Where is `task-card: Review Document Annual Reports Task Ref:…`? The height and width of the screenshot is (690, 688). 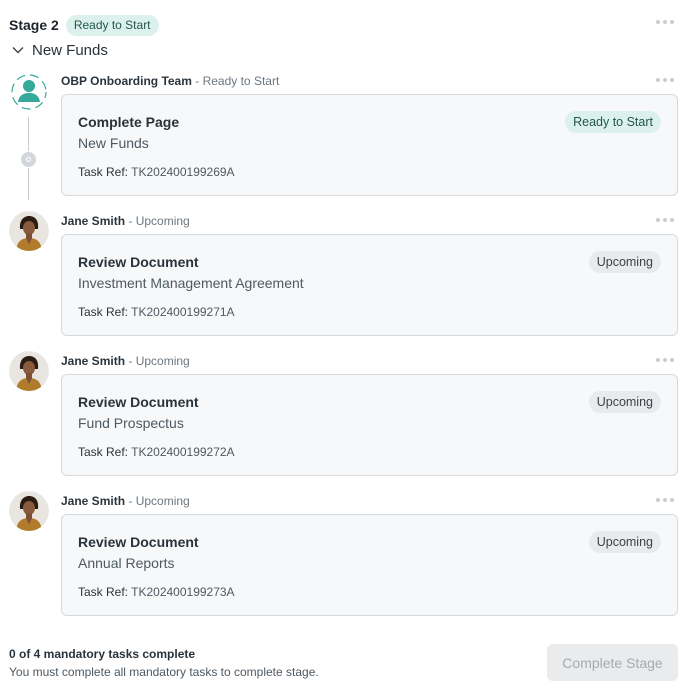 task-card: Review Document Annual Reports Task Ref:… is located at coordinates (369, 565).